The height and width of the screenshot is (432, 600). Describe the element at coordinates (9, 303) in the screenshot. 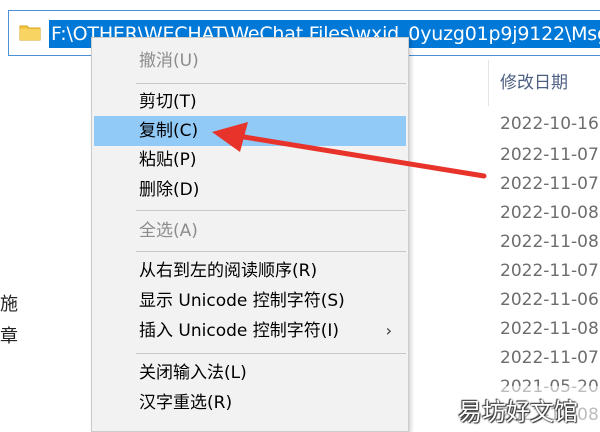

I see `file-name-fragment: 施` at that location.